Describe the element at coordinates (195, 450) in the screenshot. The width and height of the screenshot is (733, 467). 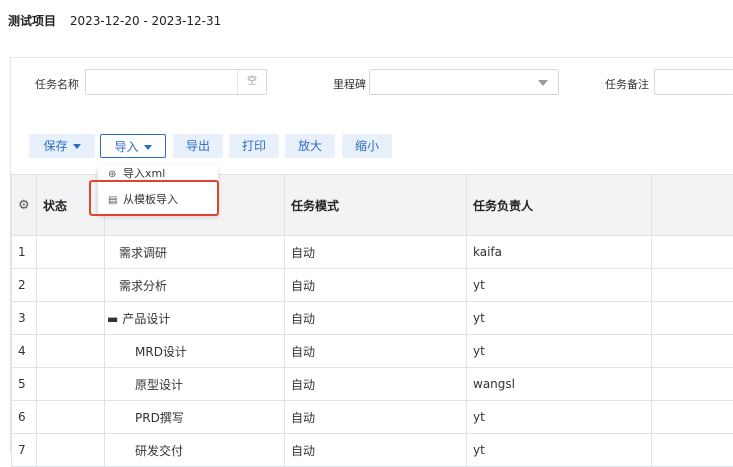
I see `row-task-name: 研发交付` at that location.